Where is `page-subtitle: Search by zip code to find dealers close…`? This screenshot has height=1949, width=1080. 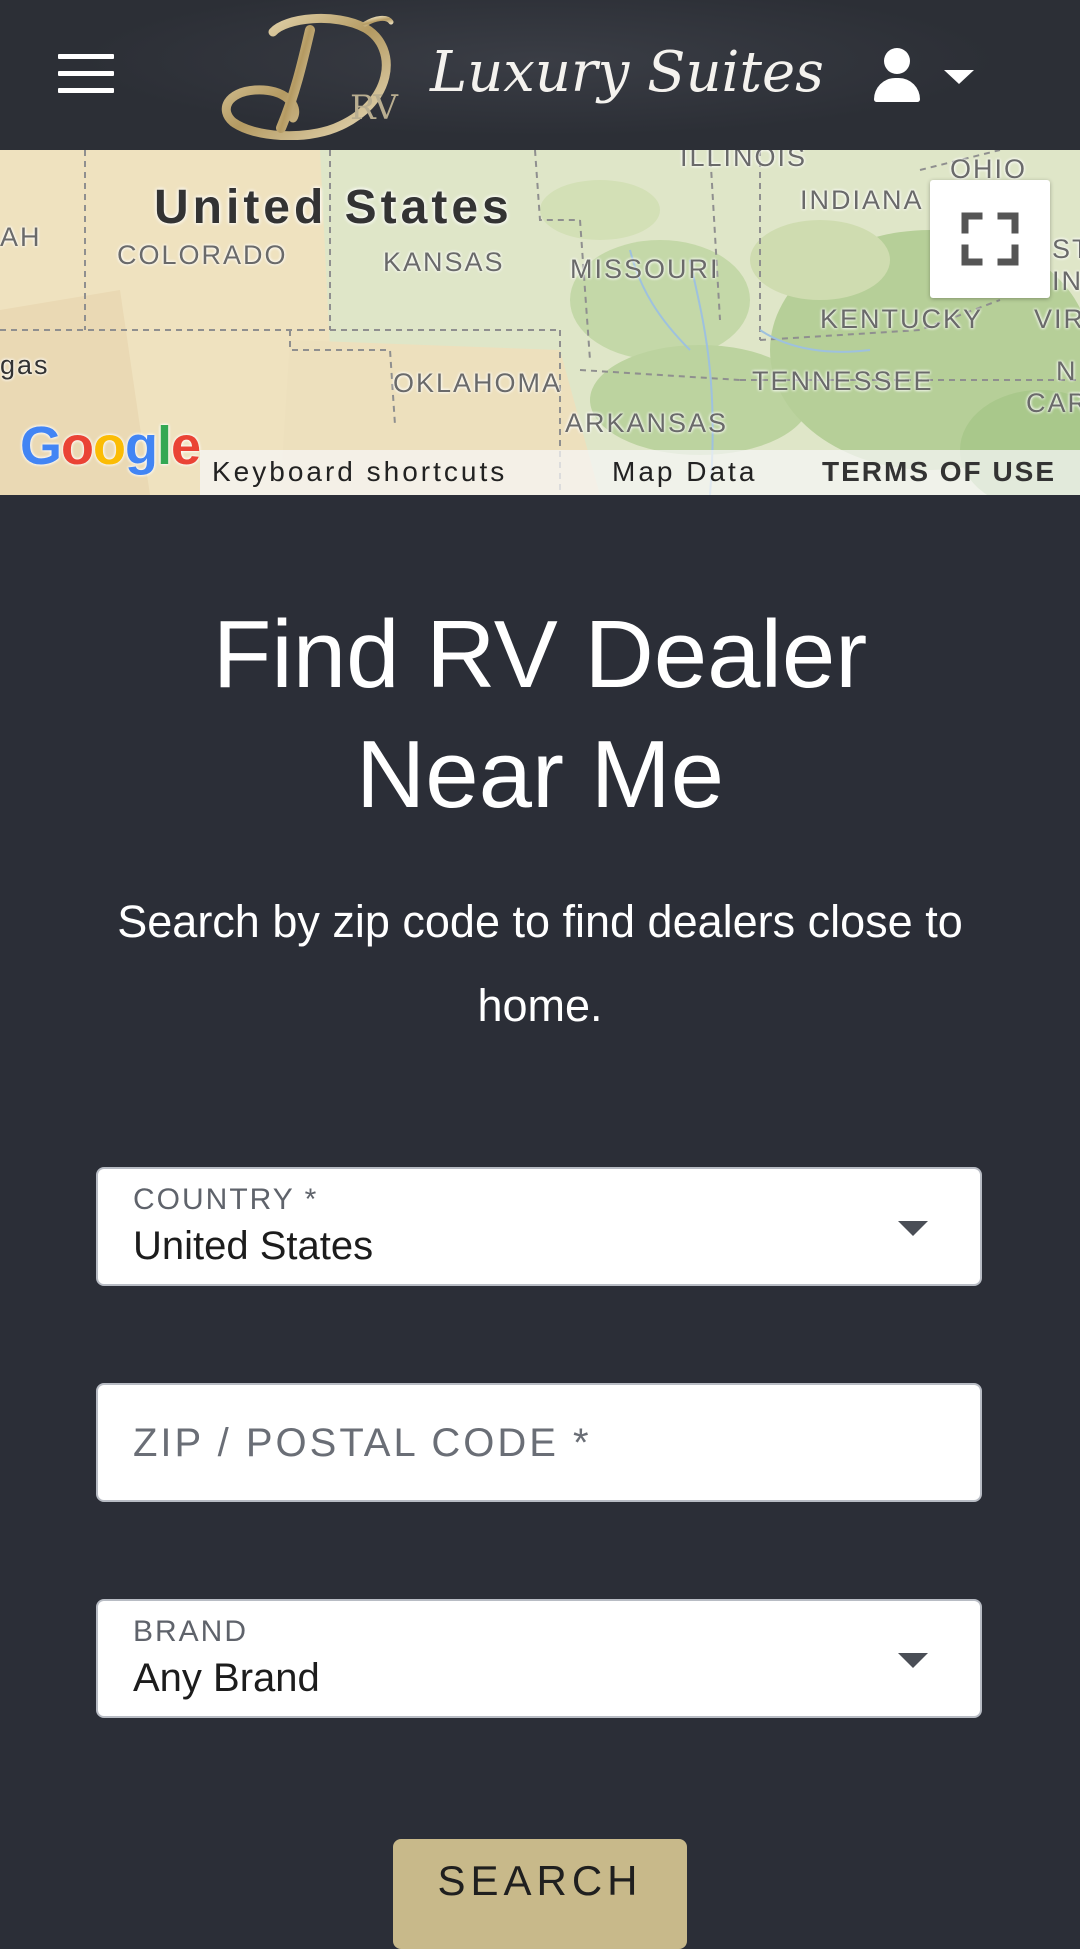 page-subtitle: Search by zip code to find dealers close… is located at coordinates (540, 963).